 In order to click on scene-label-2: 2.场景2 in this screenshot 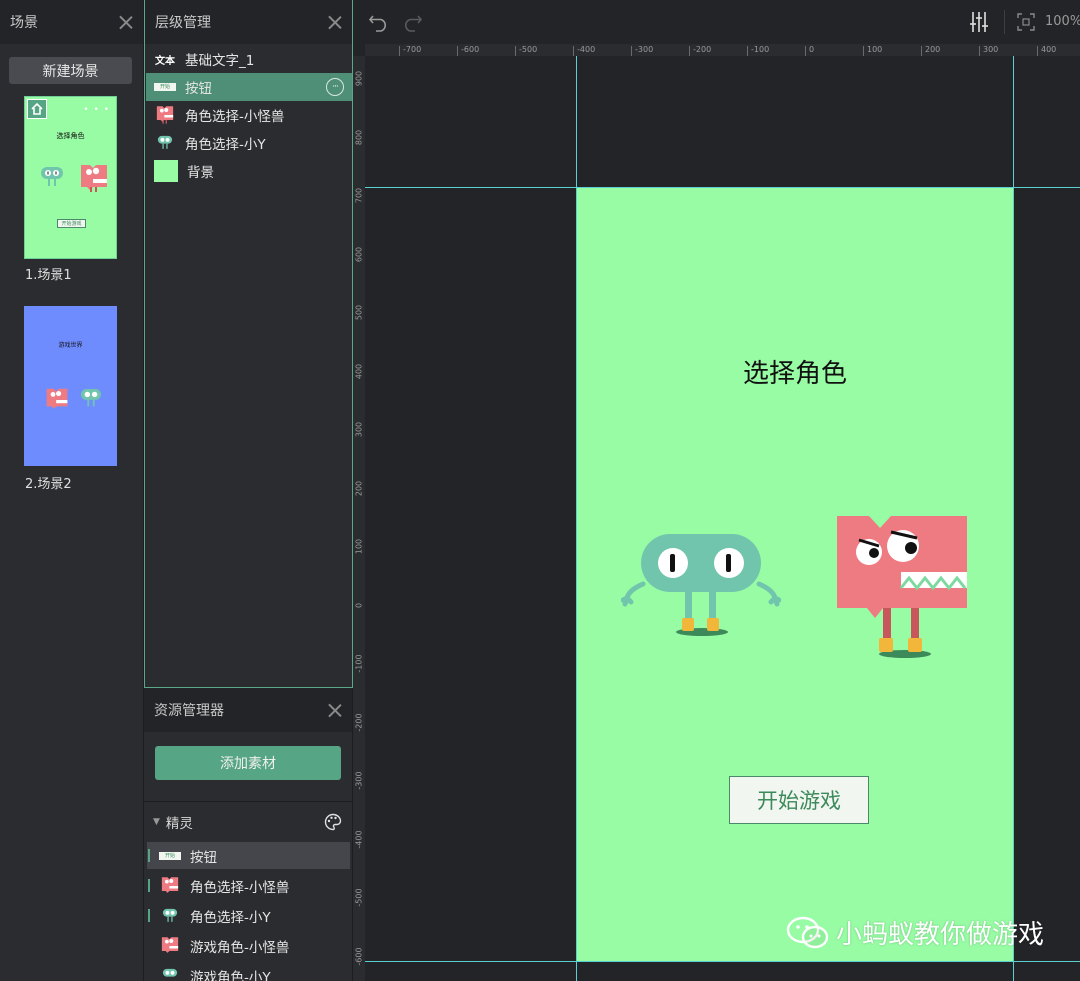, I will do `click(48, 482)`.